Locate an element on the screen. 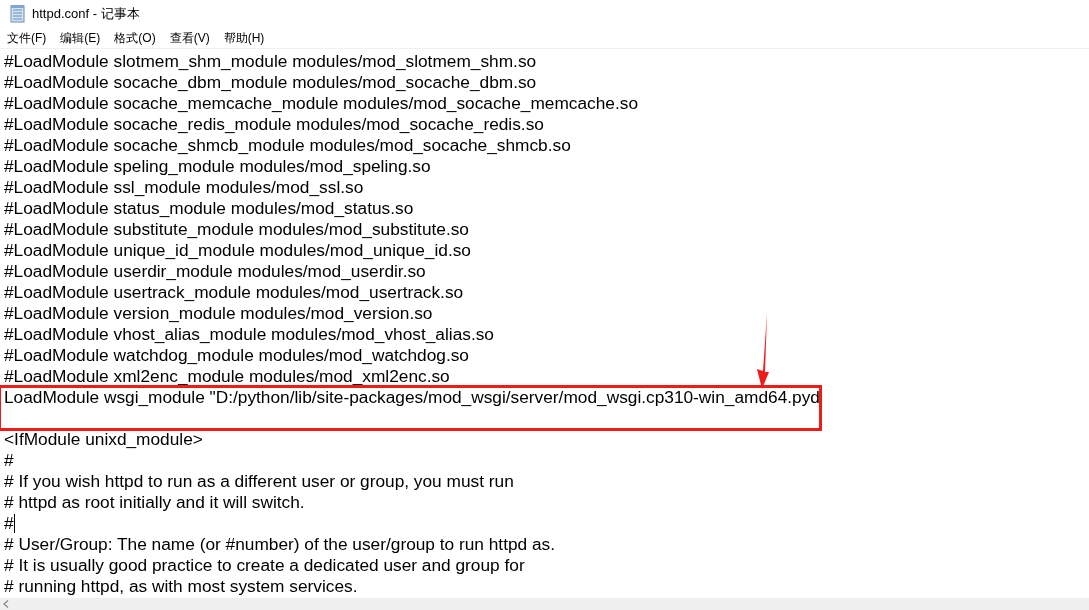  menu-item: 帮助(H) is located at coordinates (244, 38).